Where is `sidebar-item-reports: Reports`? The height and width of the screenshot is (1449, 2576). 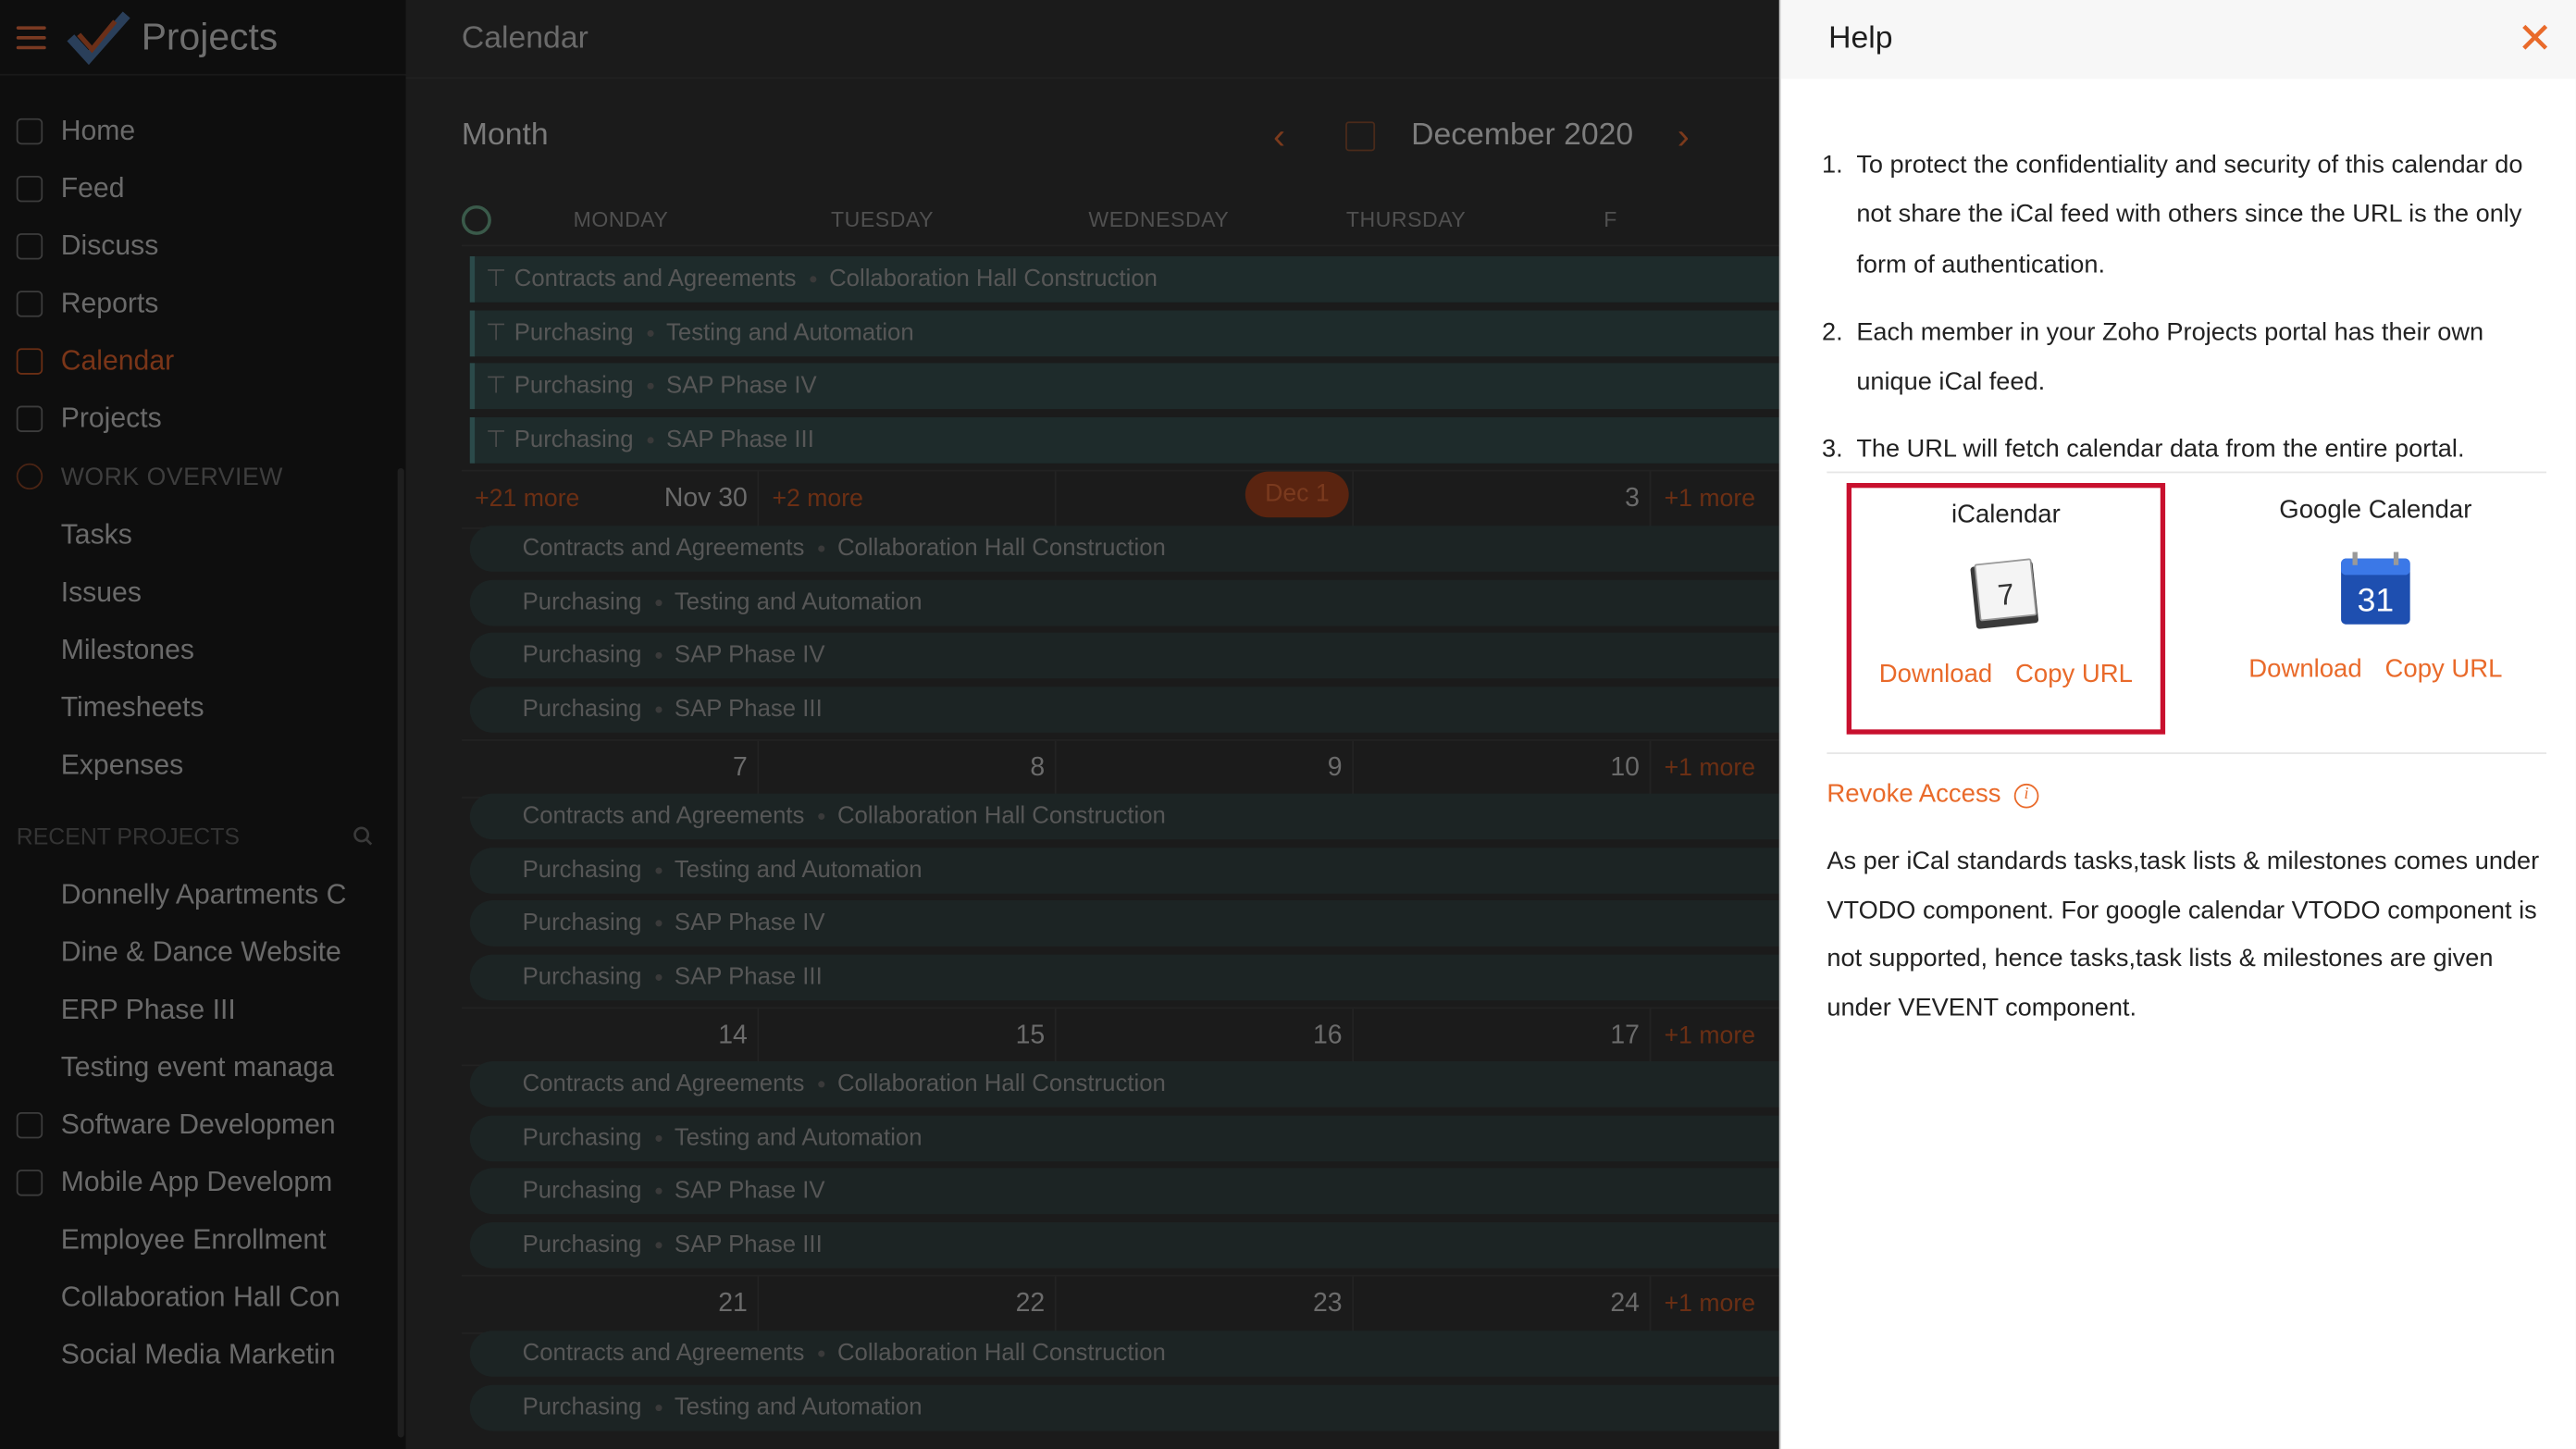
sidebar-item-reports: Reports is located at coordinates (203, 303).